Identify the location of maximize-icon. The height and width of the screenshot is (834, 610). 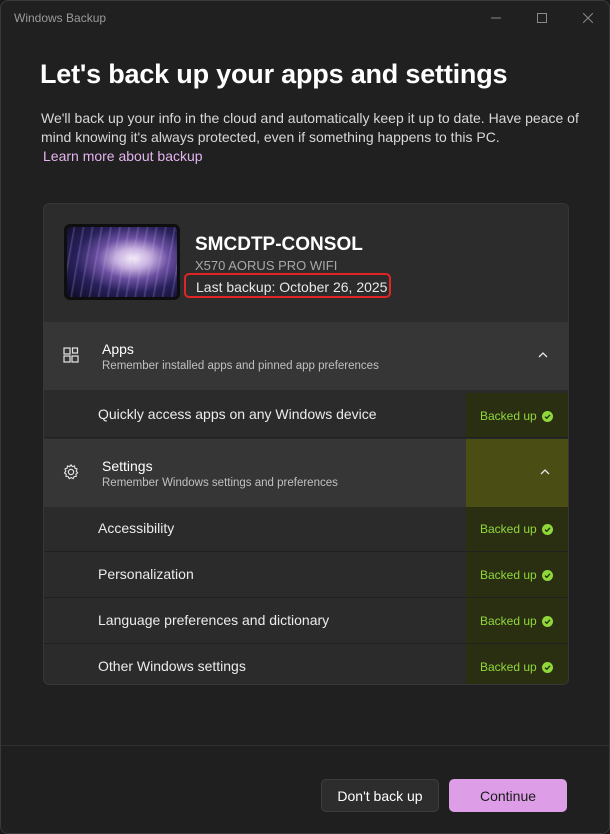
(542, 17).